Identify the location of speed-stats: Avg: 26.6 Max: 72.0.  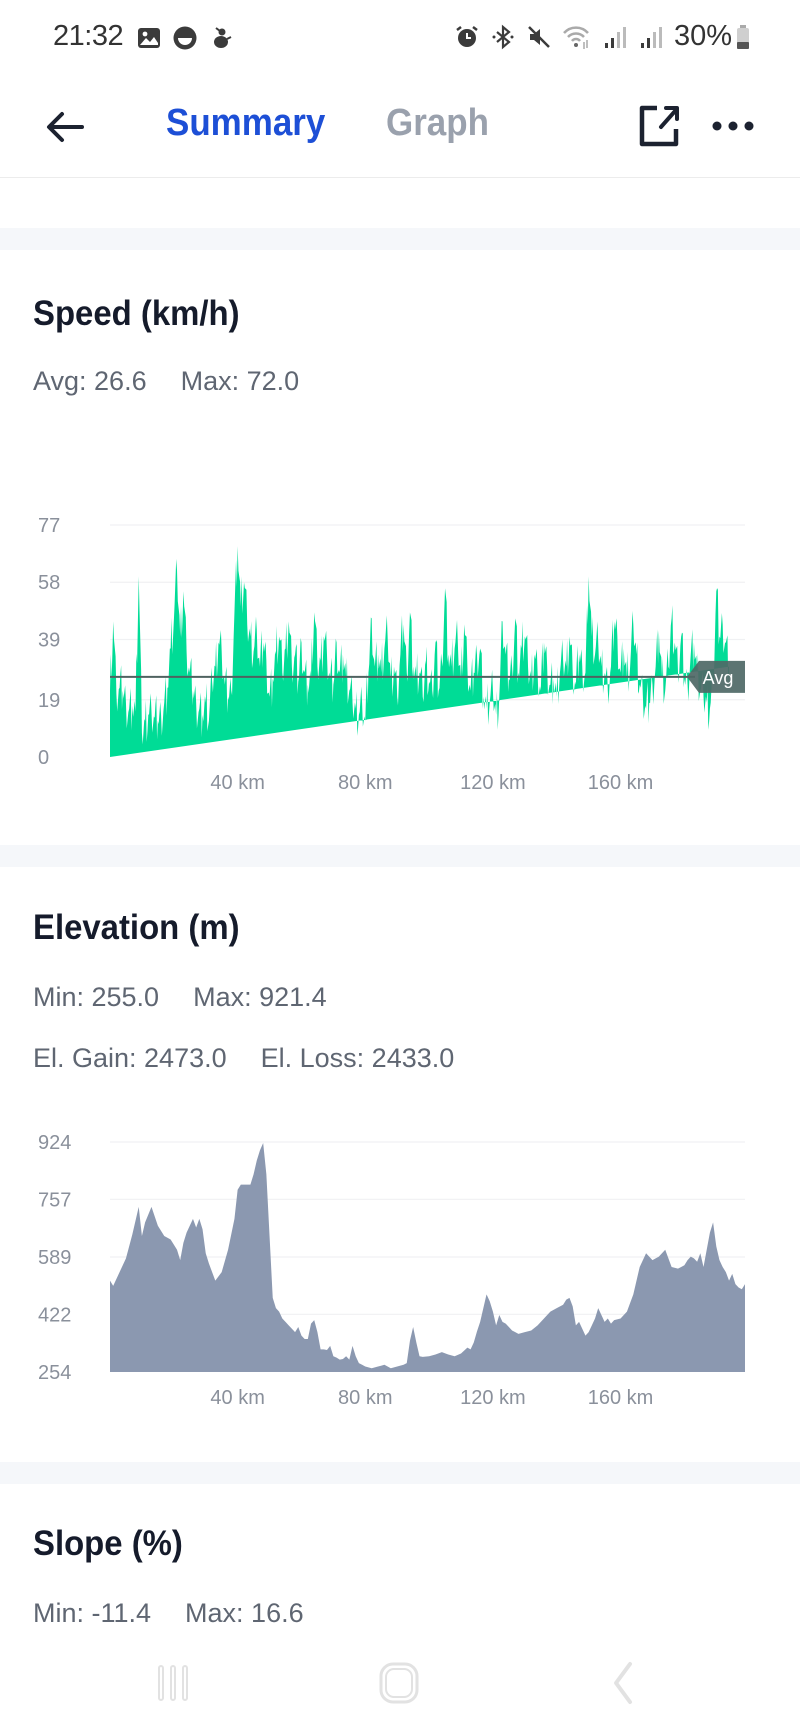
(166, 381).